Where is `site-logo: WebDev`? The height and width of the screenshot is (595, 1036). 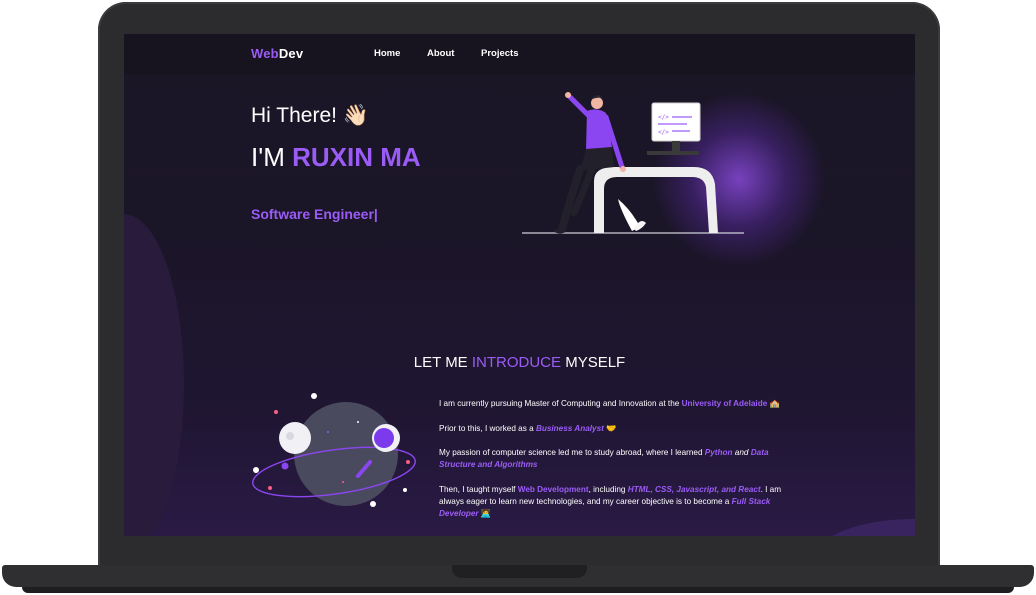 site-logo: WebDev is located at coordinates (277, 53).